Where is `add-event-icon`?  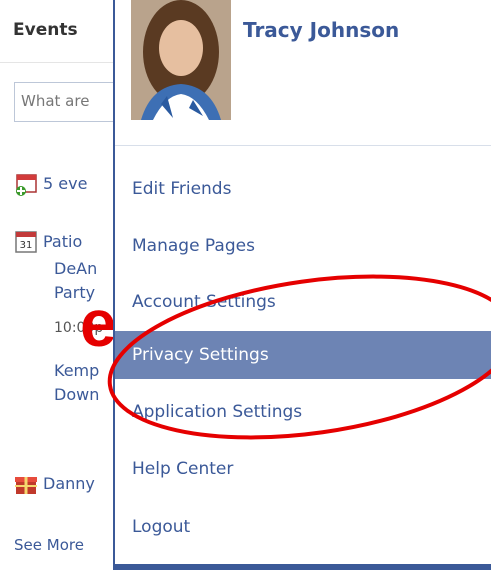
add-event-icon is located at coordinates (26, 184).